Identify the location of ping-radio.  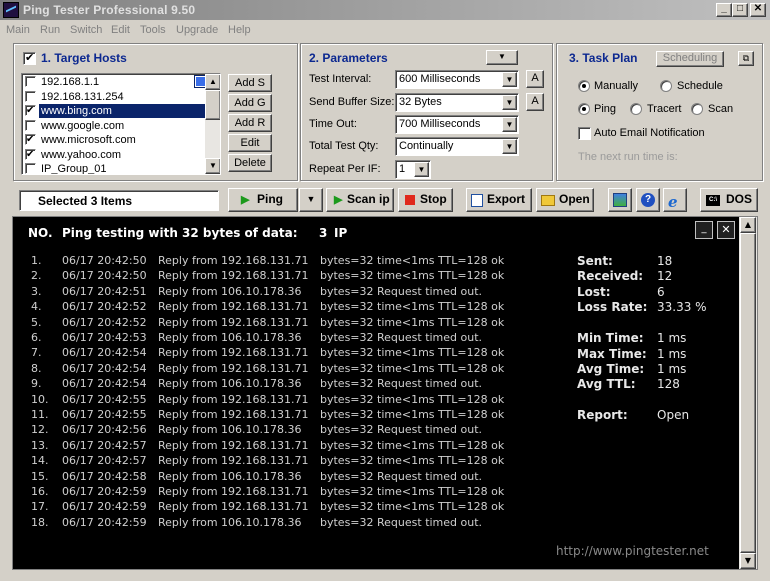
(584, 109).